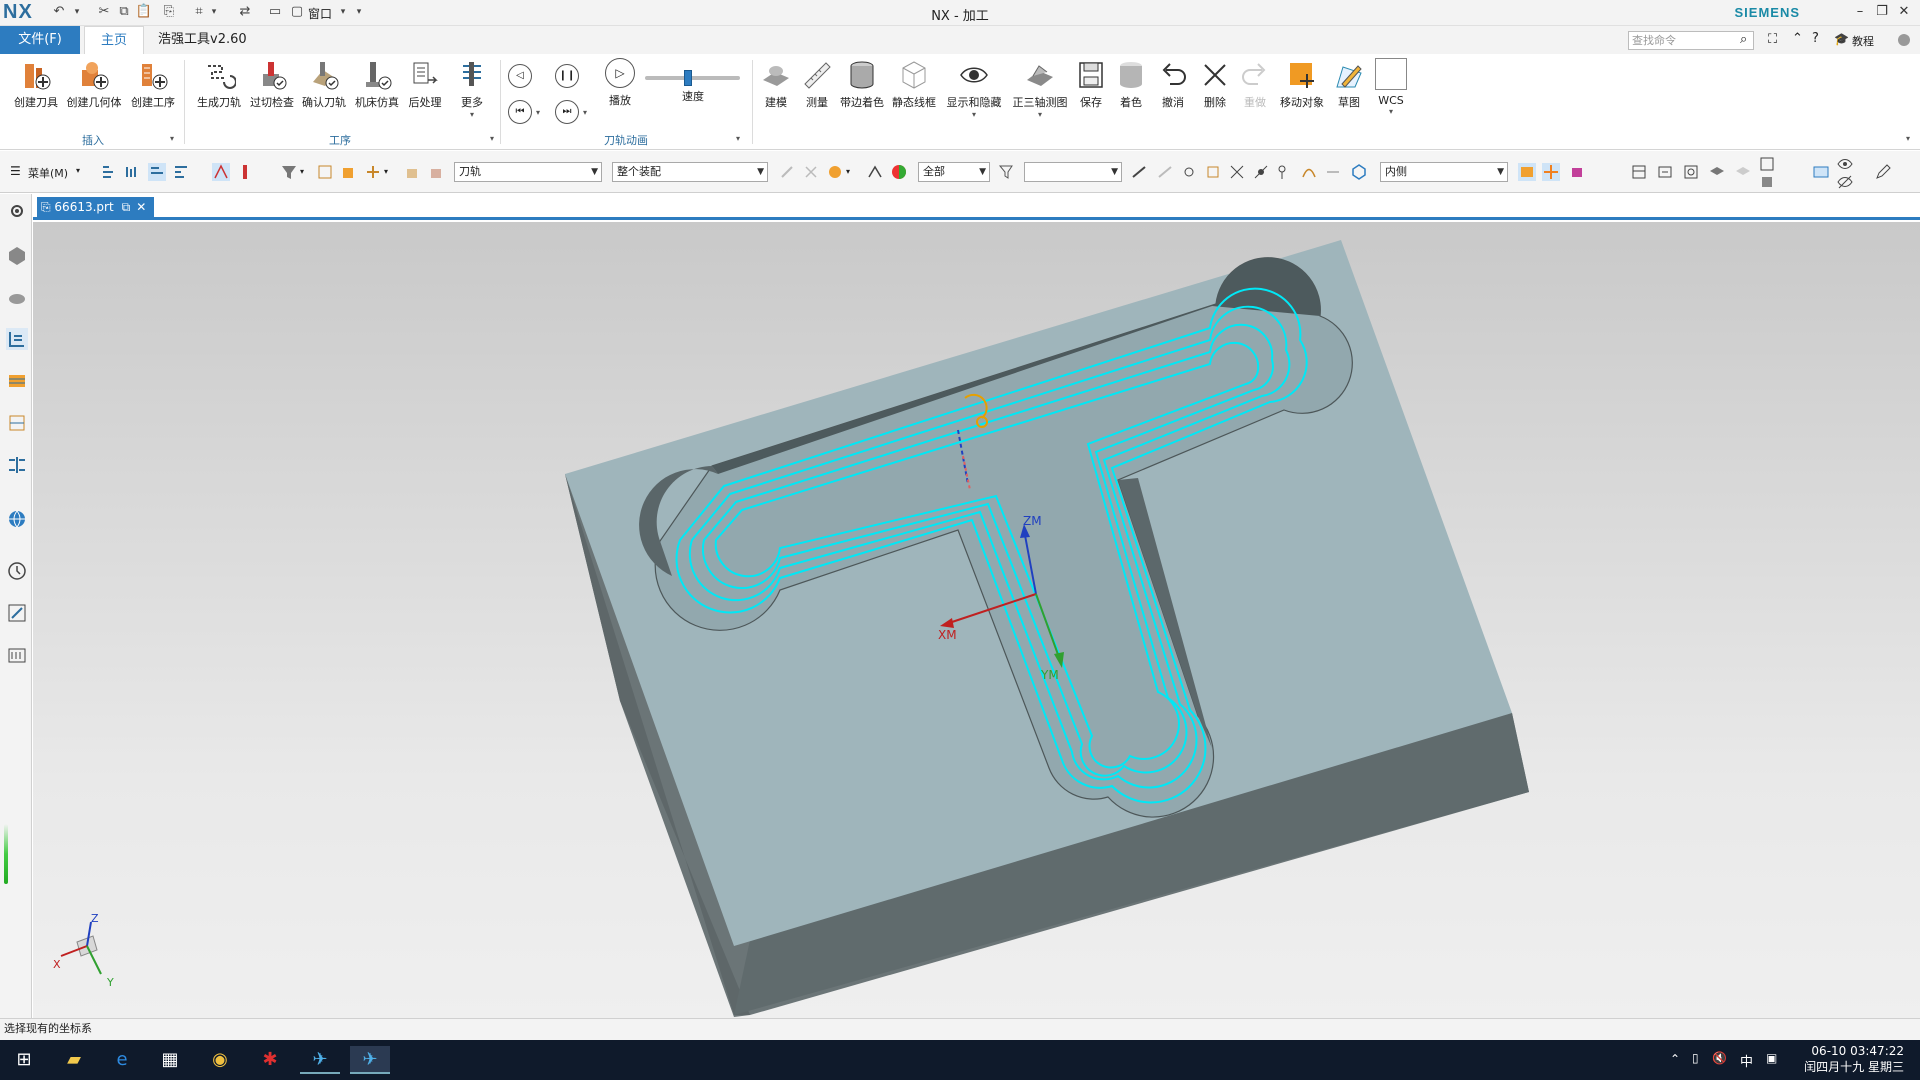  What do you see at coordinates (48, 173) in the screenshot?
I see `menu-button: 菜单(M)` at bounding box center [48, 173].